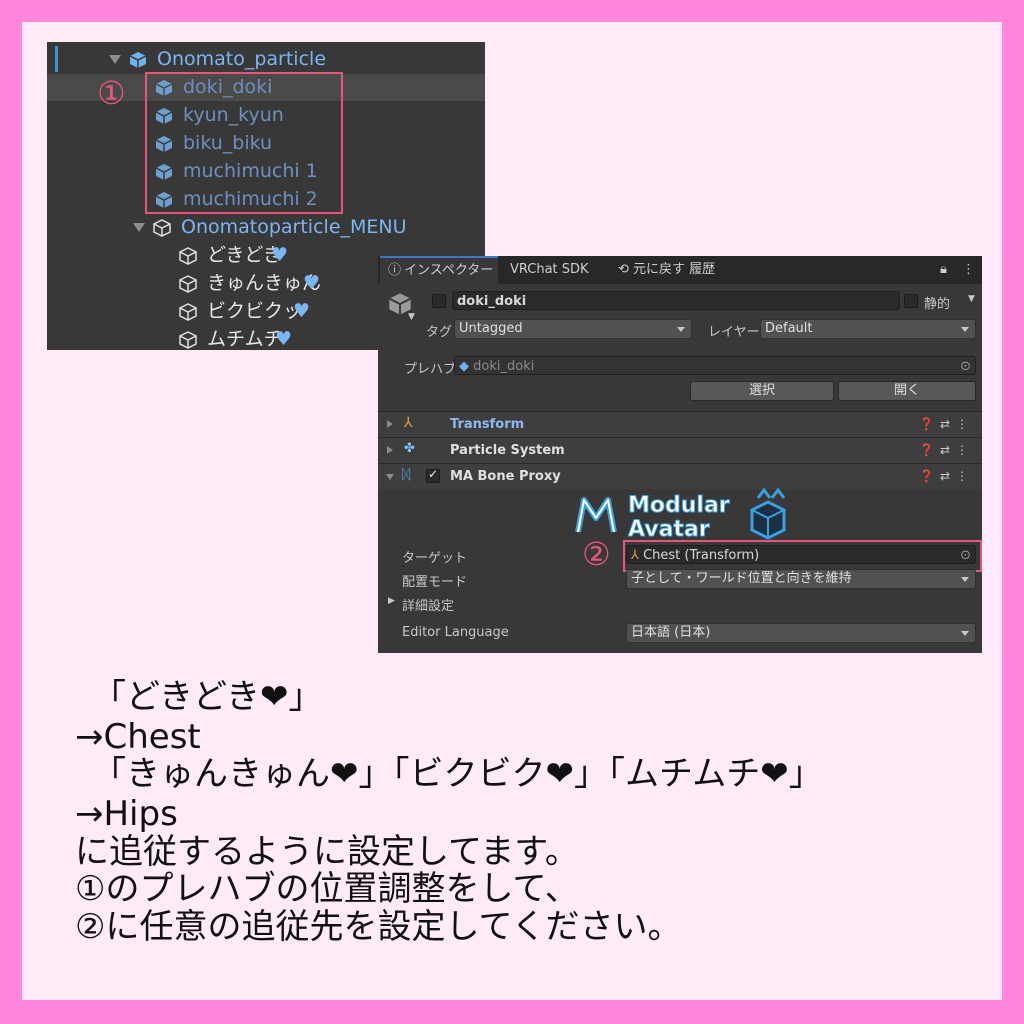 The width and height of the screenshot is (1024, 1024). Describe the element at coordinates (428, 604) in the screenshot. I see `advanced-settings-foldout: 詳細設定` at that location.